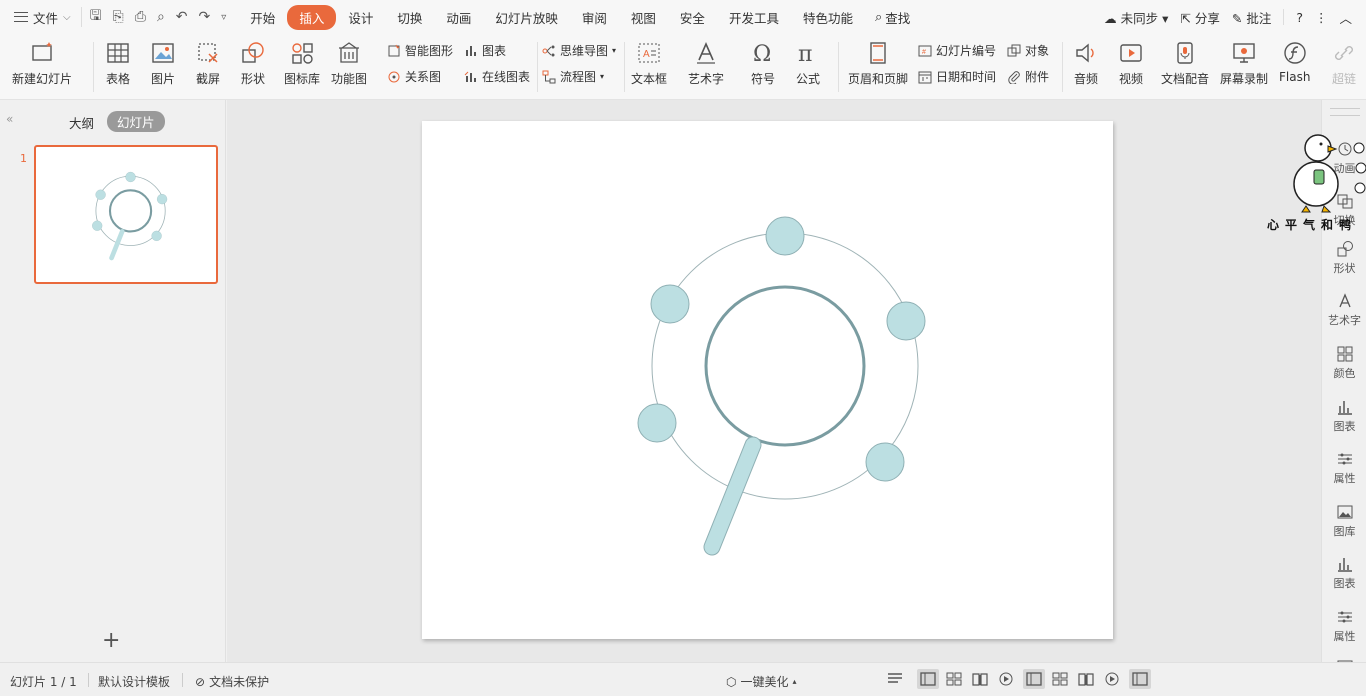 The height and width of the screenshot is (696, 1366). What do you see at coordinates (1131, 62) in the screenshot?
I see `video-button: 视频` at bounding box center [1131, 62].